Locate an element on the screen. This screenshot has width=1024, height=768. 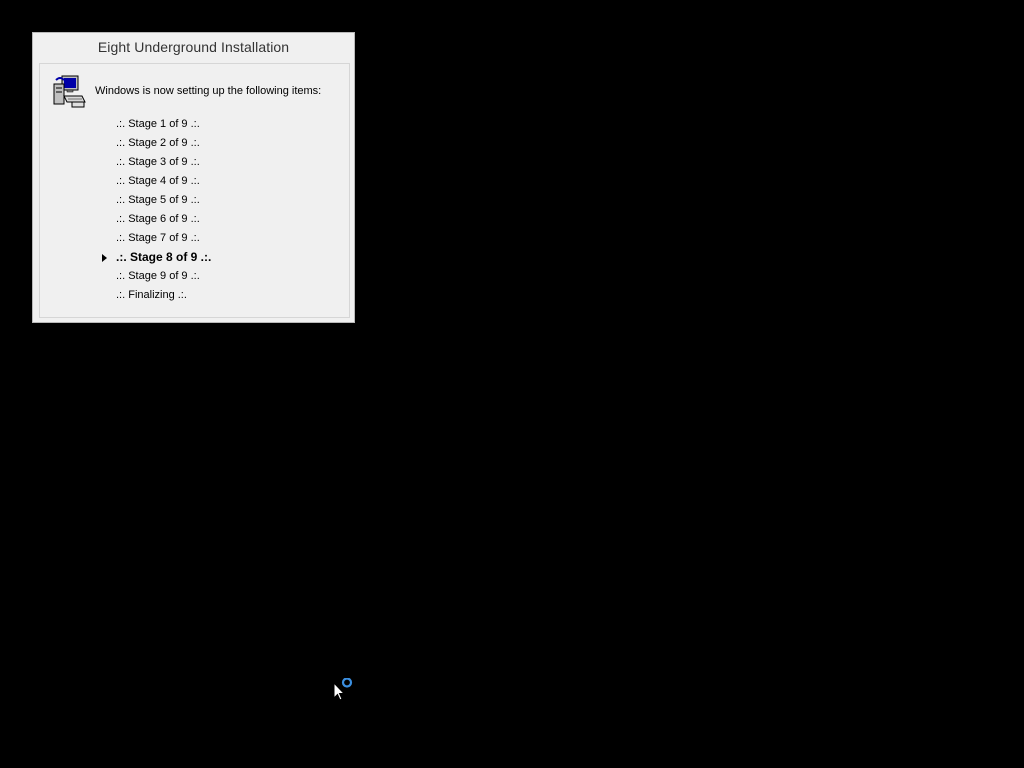
triangle-right-icon is located at coordinates (104, 258).